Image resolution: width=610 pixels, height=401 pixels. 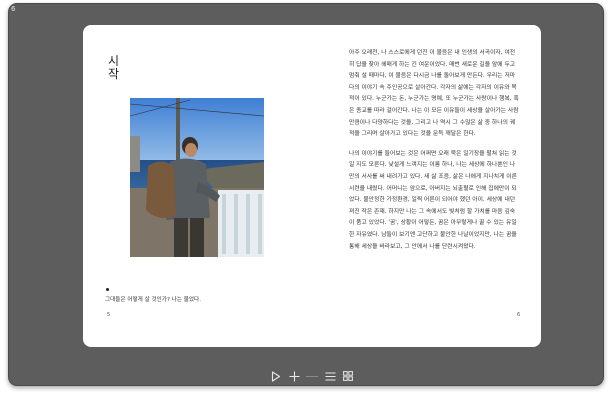 I want to click on grid-icon, so click(x=348, y=376).